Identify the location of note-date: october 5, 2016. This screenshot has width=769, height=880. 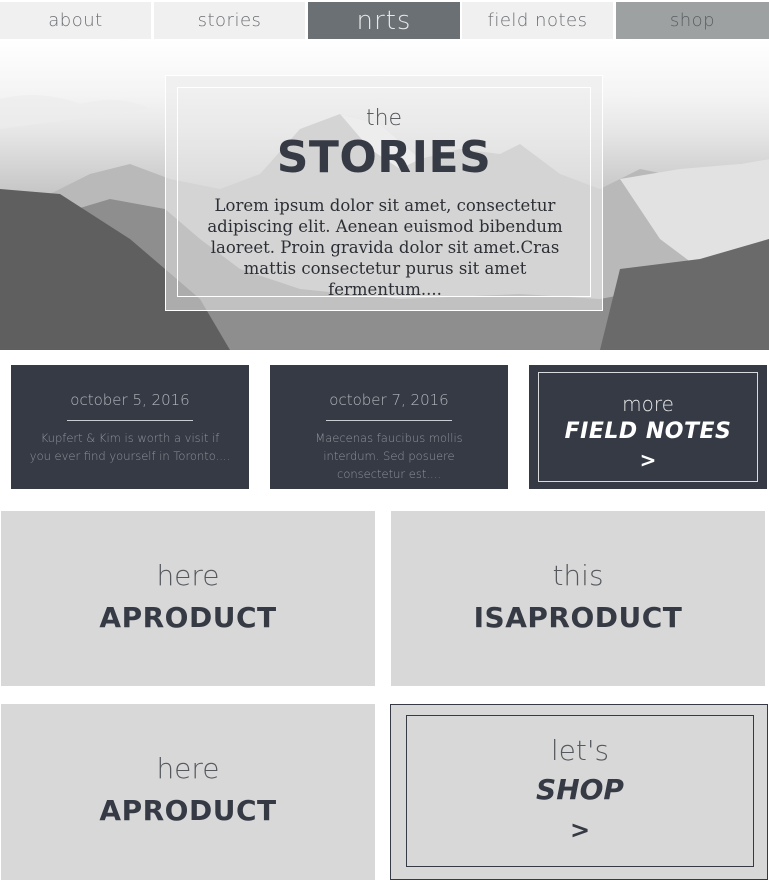
(130, 400).